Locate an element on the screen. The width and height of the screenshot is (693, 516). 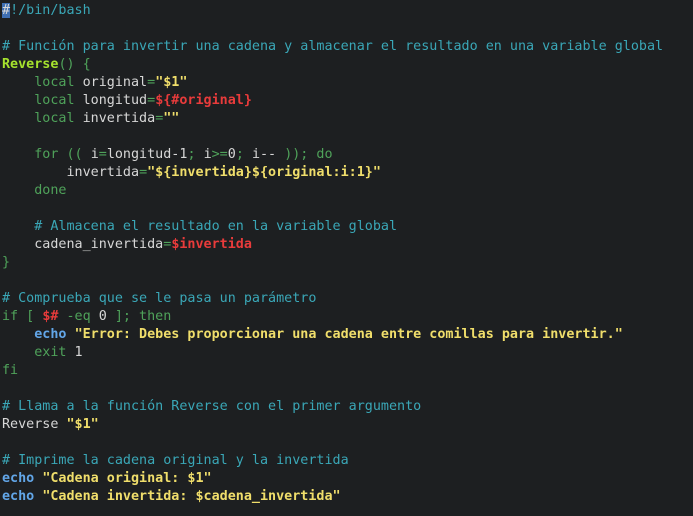
code-token-str: "Cadena invertida: $cadena_invertida" is located at coordinates (191, 496).